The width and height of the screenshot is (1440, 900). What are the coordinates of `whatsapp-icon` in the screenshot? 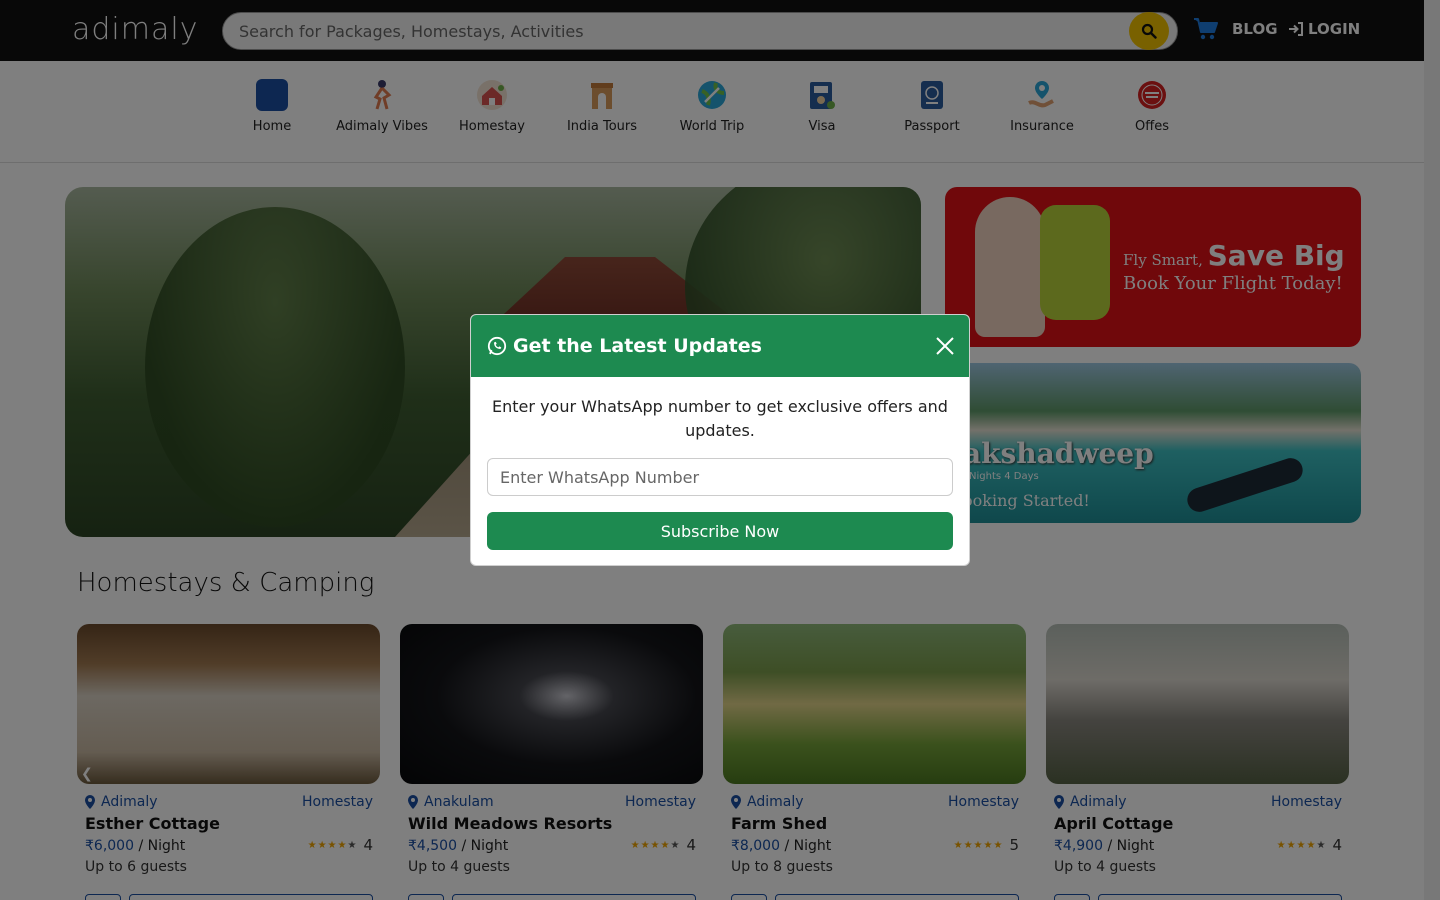 It's located at (497, 346).